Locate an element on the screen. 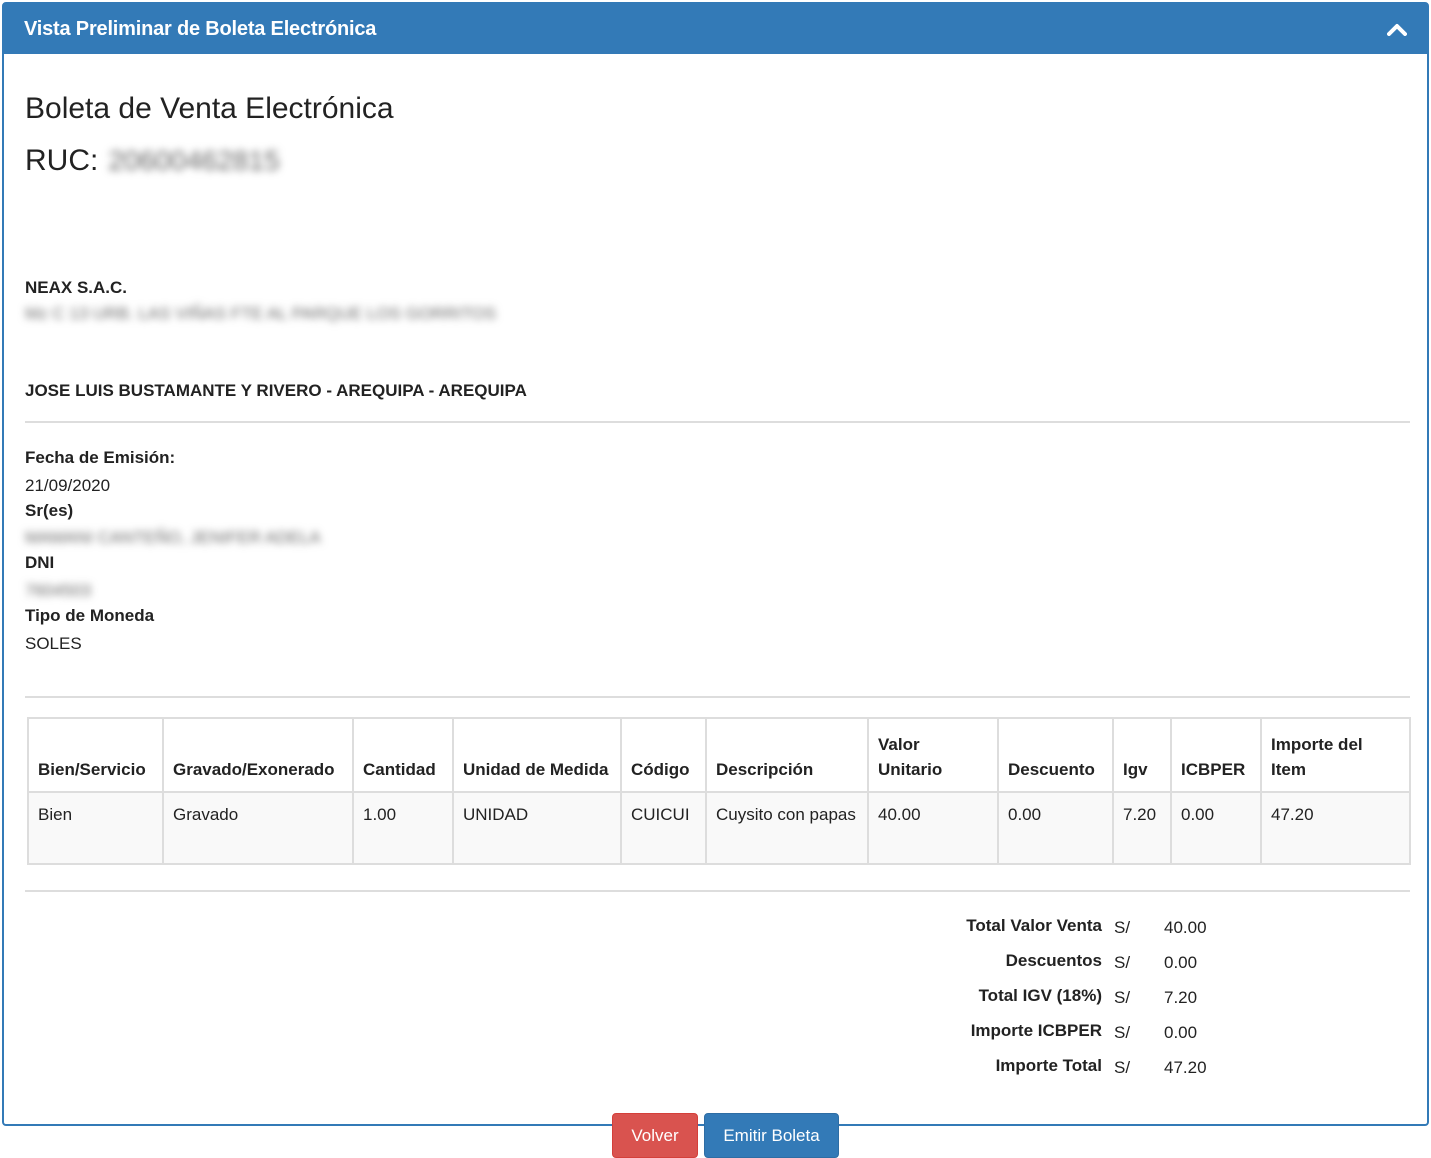 The height and width of the screenshot is (1158, 1431). total-row: Total Valor Venta S/ 40.00 is located at coordinates (1074, 933).